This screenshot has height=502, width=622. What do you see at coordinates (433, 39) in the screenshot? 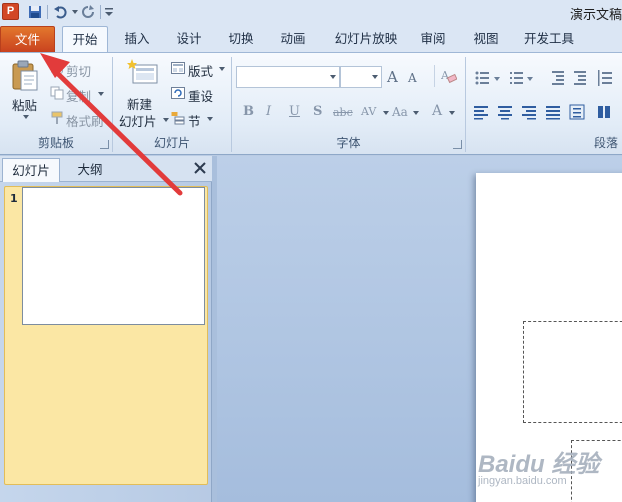
I see `tab-review: 审阅` at bounding box center [433, 39].